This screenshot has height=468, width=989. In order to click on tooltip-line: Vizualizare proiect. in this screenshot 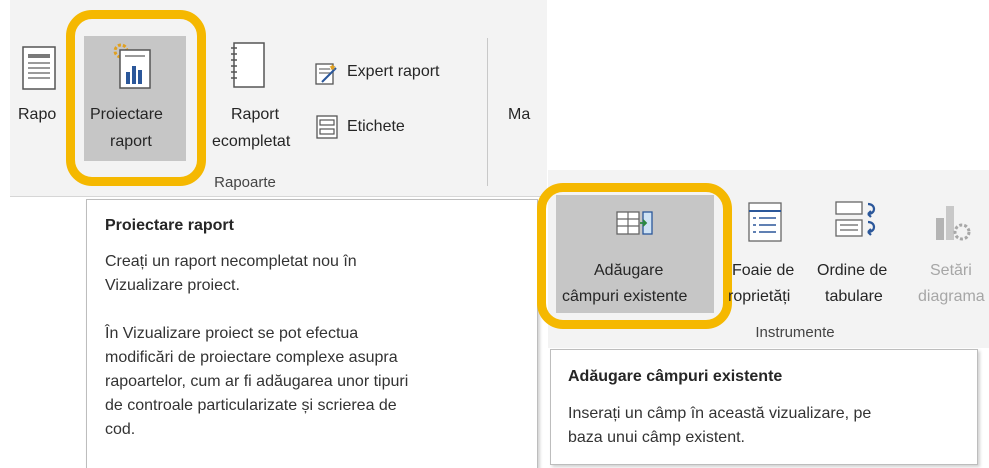, I will do `click(172, 285)`.